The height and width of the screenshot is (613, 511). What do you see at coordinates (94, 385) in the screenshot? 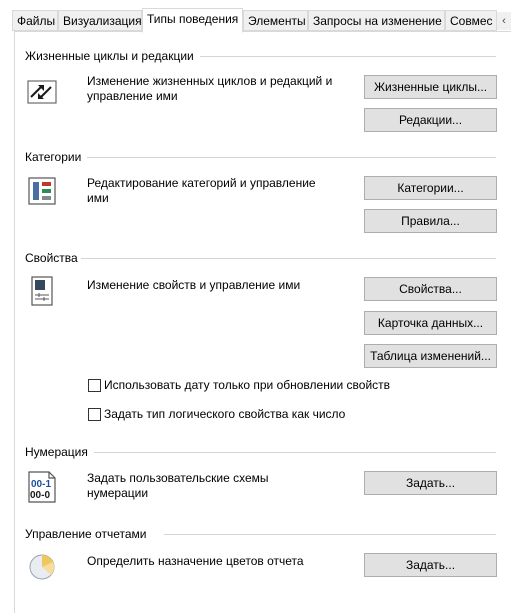
I see `date-on-update-checkbox` at bounding box center [94, 385].